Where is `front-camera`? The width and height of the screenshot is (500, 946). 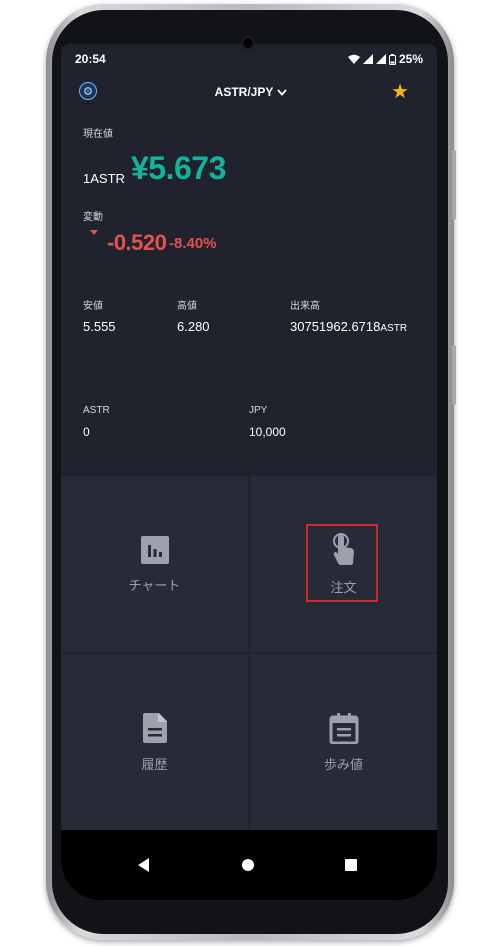
front-camera is located at coordinates (248, 43).